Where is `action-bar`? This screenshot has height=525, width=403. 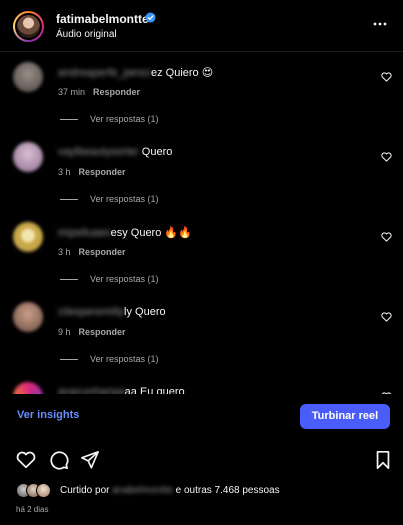 action-bar is located at coordinates (201, 462).